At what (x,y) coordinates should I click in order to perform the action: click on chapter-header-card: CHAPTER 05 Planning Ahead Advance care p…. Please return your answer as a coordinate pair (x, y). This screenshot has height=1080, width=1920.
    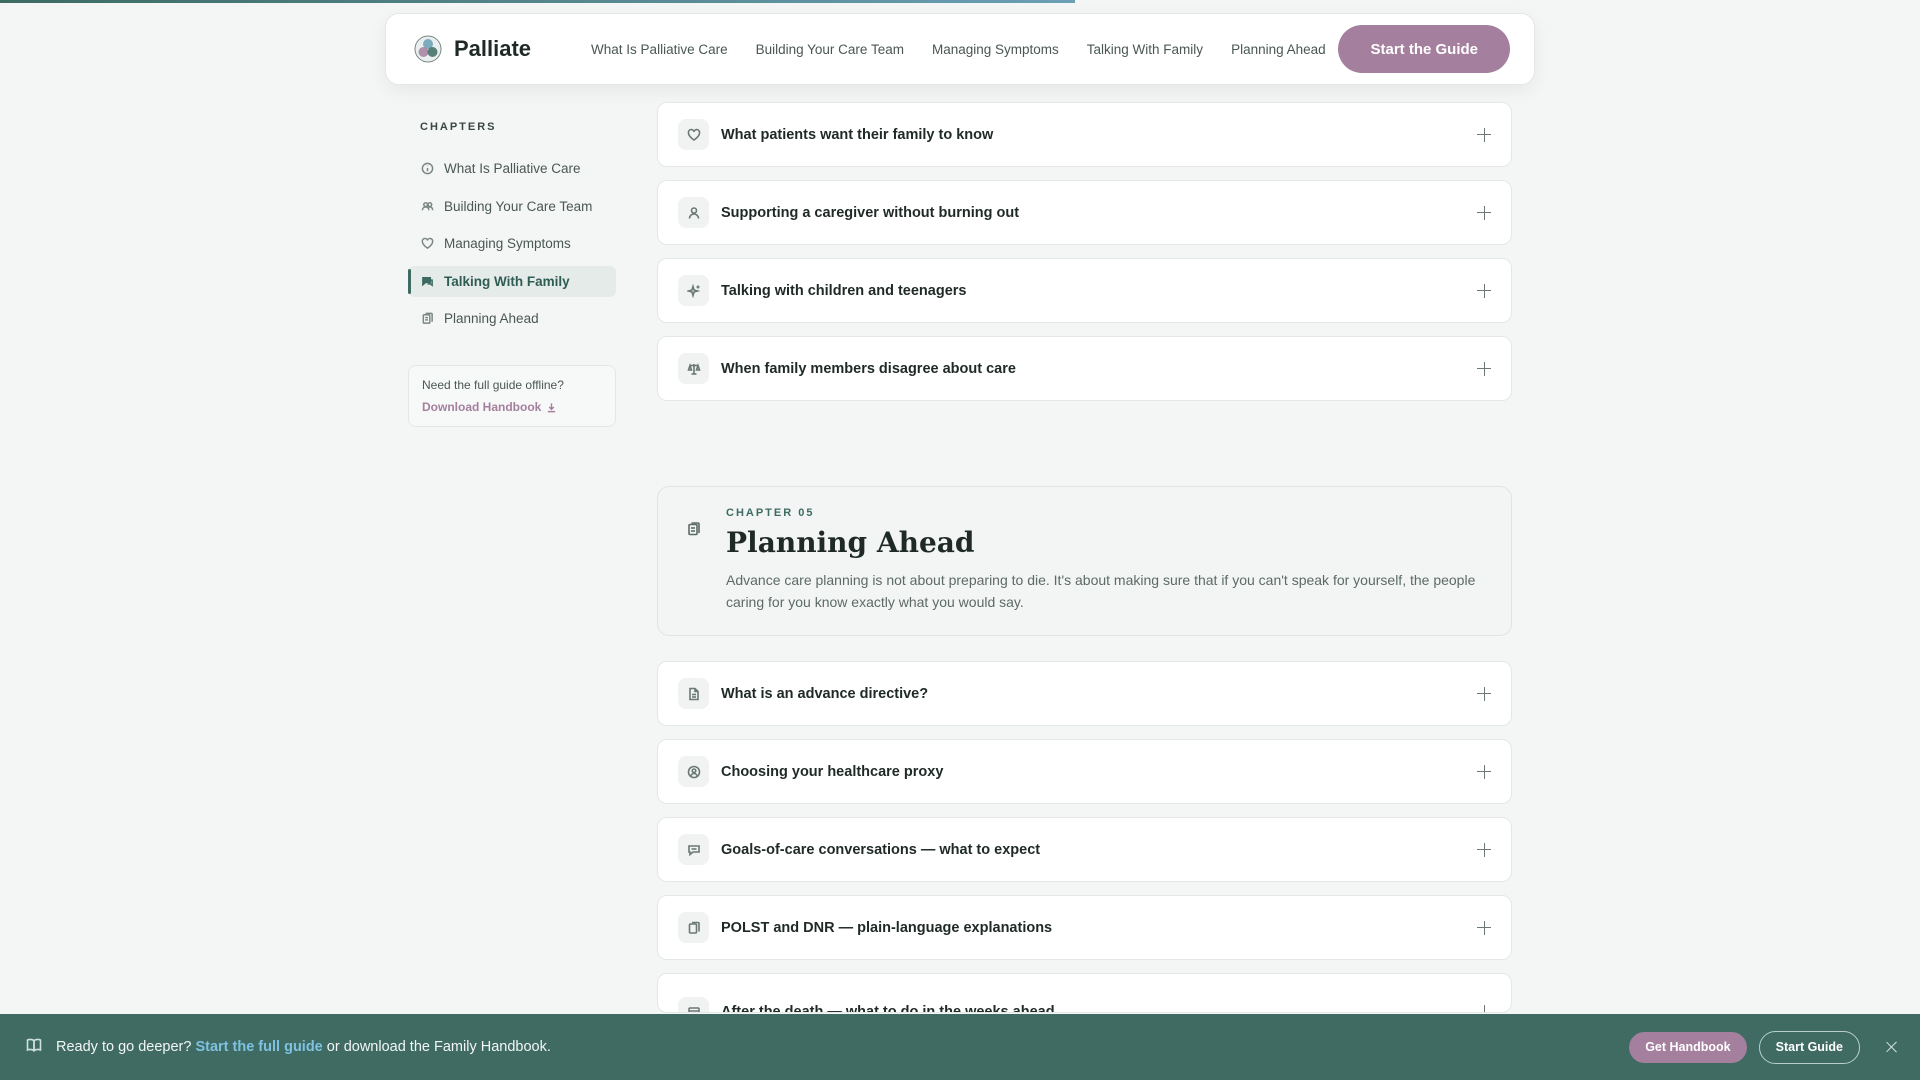
    Looking at the image, I should click on (1084, 561).